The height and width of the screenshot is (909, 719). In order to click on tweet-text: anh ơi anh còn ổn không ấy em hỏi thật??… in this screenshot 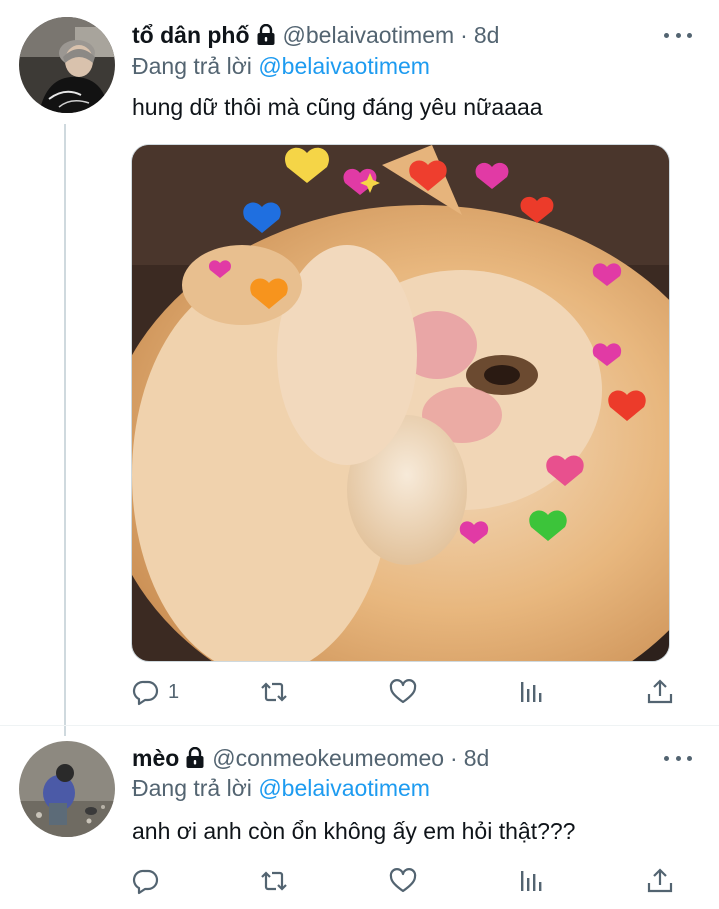, I will do `click(354, 831)`.